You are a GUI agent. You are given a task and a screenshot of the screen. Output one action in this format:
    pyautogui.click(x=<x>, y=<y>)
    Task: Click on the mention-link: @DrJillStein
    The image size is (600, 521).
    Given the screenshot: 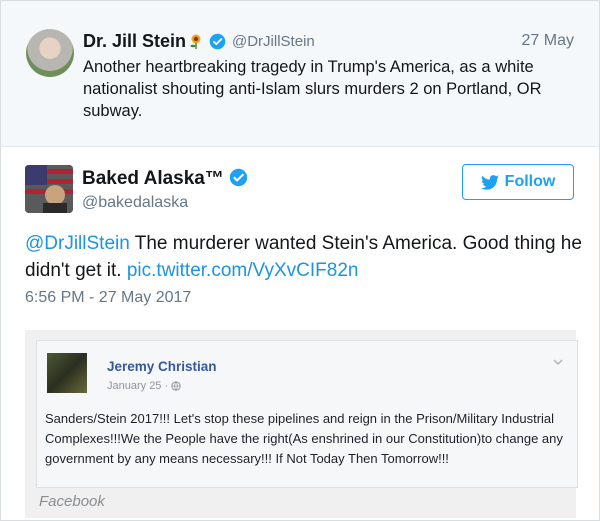 What is the action you would take?
    pyautogui.click(x=77, y=243)
    